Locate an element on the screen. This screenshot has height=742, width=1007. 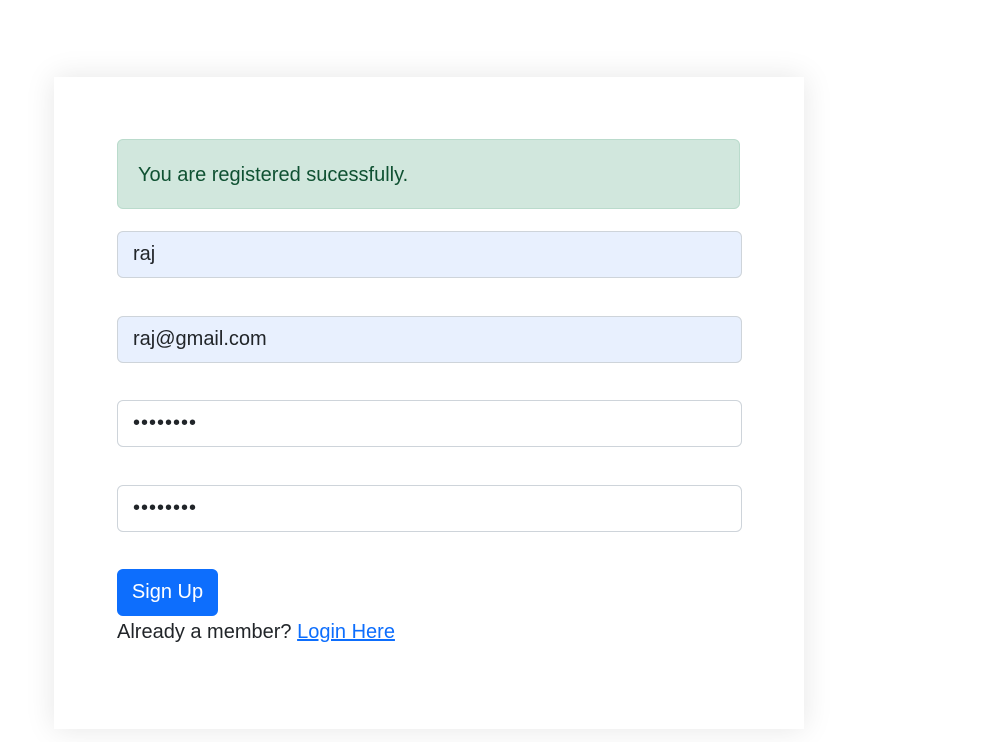
sign-up-button: Sign Up is located at coordinates (167, 592).